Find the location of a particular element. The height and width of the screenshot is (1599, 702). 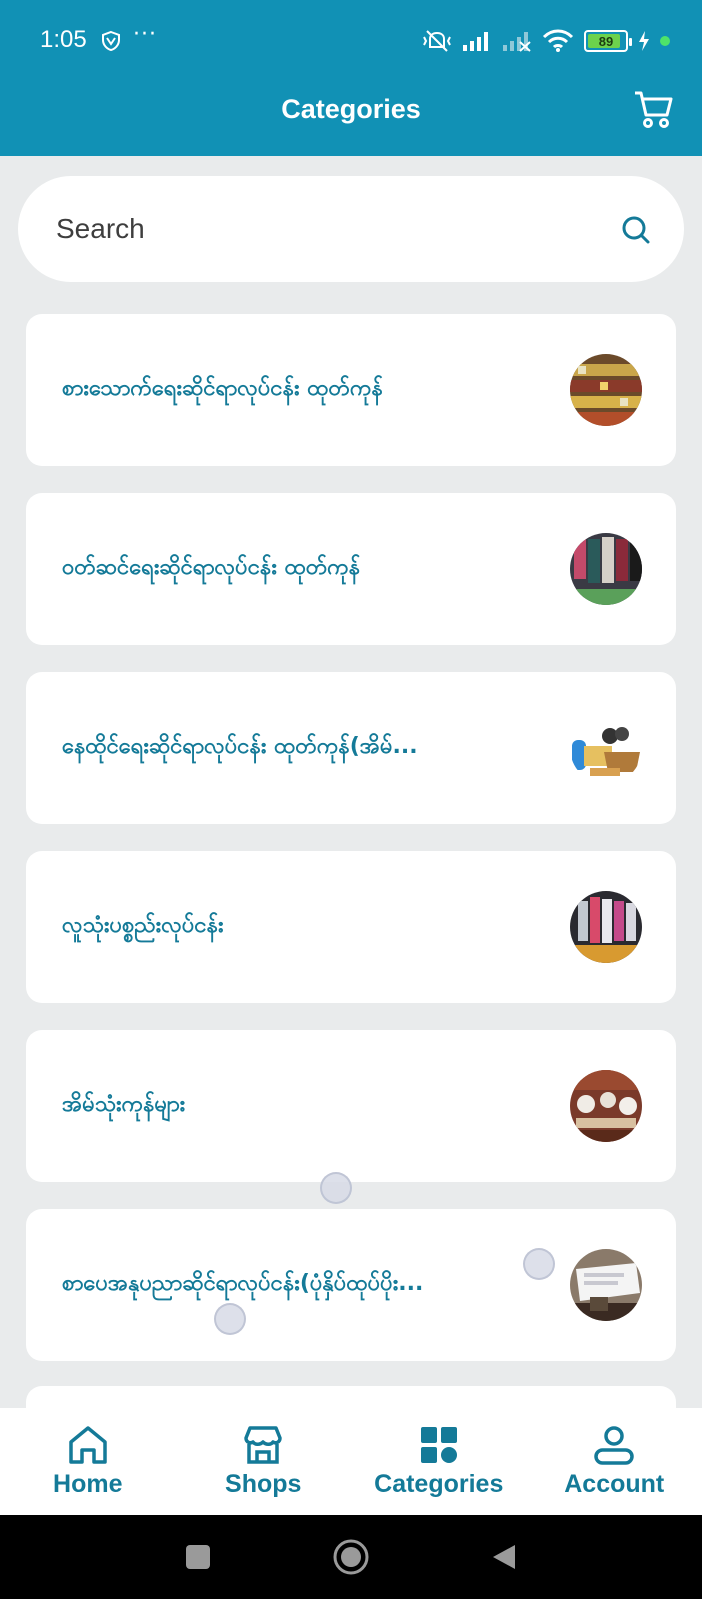

nav-home: Home is located at coordinates (88, 1461).